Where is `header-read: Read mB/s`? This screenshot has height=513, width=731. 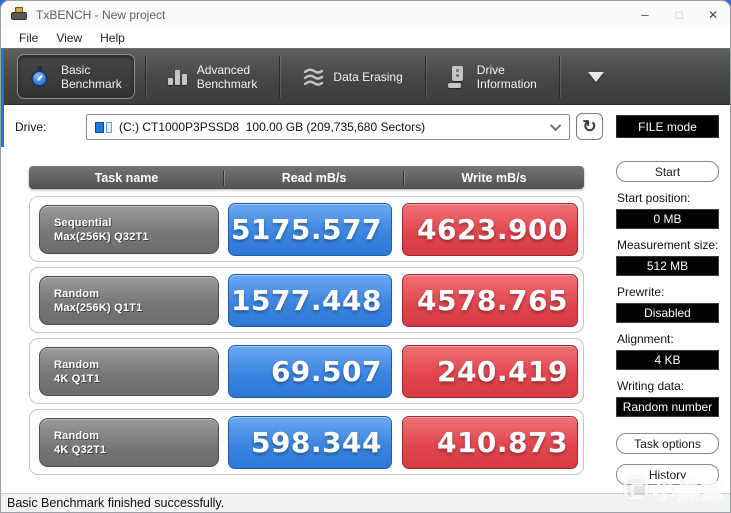
header-read: Read mB/s is located at coordinates (314, 178).